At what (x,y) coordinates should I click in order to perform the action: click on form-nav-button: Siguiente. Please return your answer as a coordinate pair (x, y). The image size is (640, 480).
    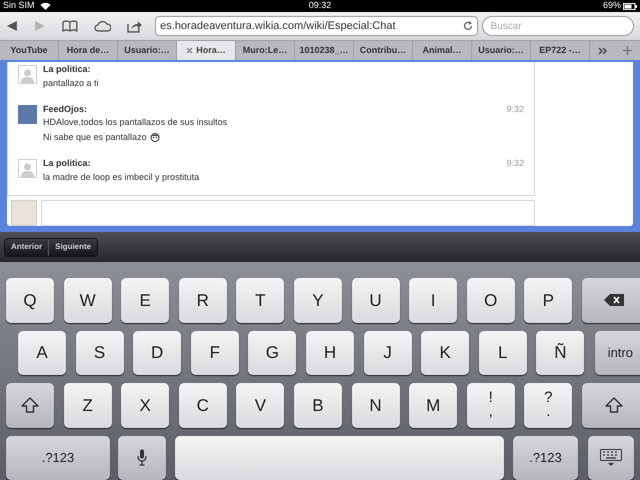
    Looking at the image, I should click on (73, 247).